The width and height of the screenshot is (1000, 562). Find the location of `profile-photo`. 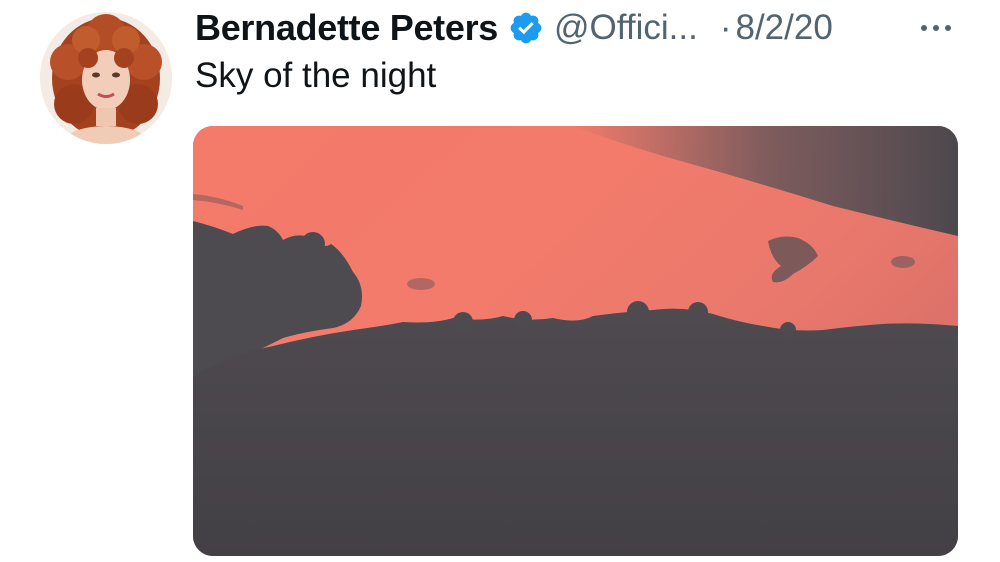

profile-photo is located at coordinates (106, 78).